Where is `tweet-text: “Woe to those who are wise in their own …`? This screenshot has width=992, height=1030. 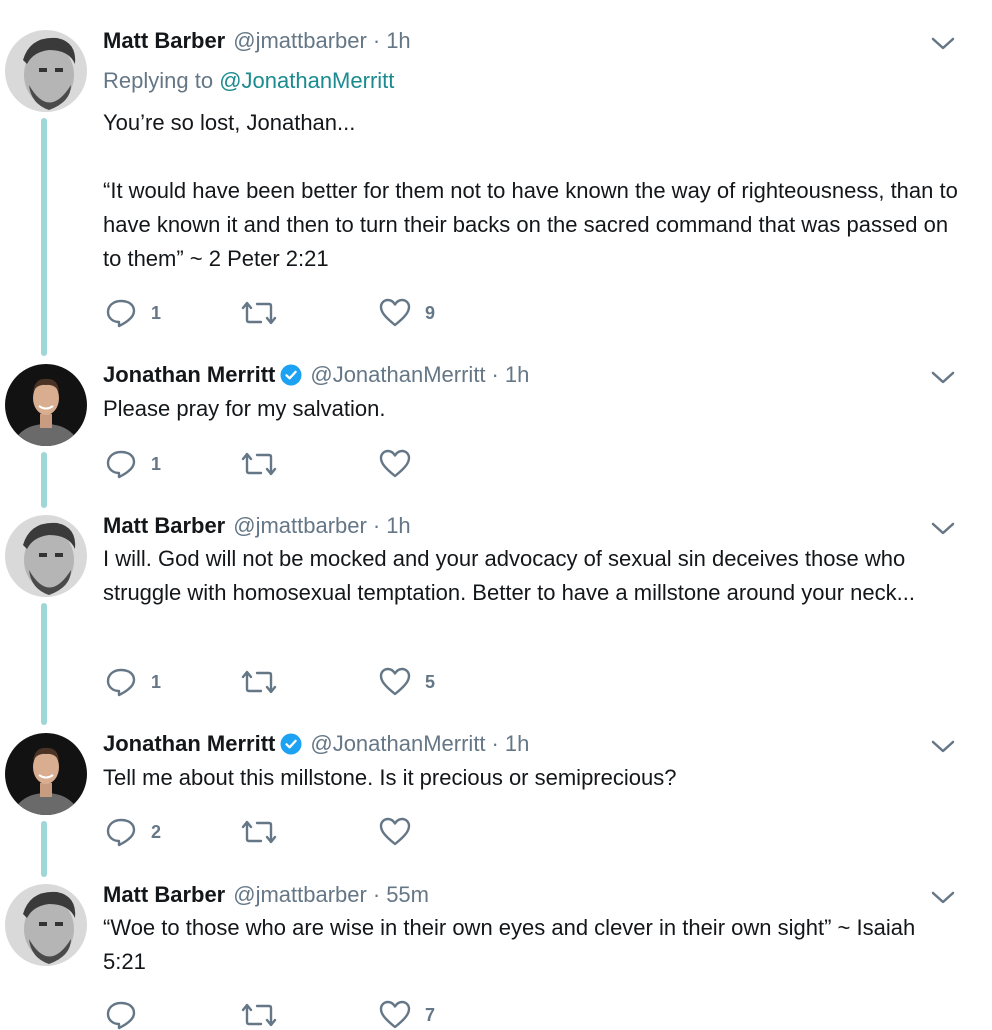 tweet-text: “Woe to those who are wise in their own … is located at coordinates (512, 944).